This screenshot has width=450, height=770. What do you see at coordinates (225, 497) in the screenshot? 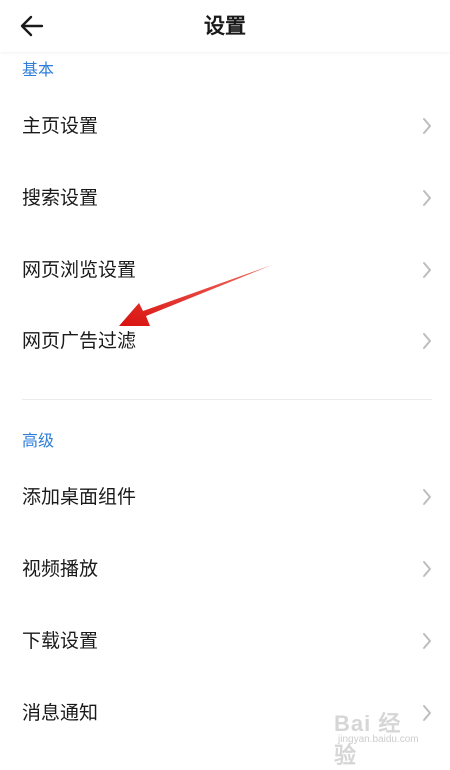
I see `settings-item-desktop-widget: 添加桌面组件` at bounding box center [225, 497].